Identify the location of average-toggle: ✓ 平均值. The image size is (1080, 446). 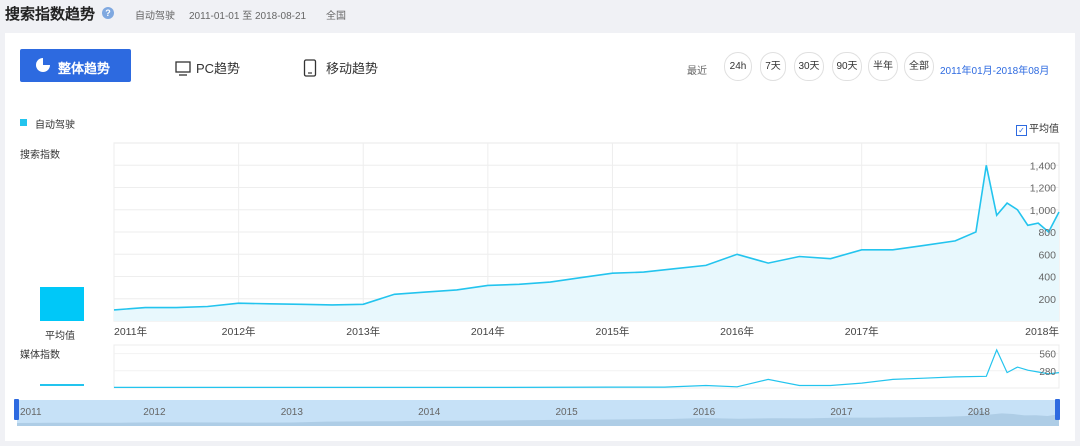
(1037, 128).